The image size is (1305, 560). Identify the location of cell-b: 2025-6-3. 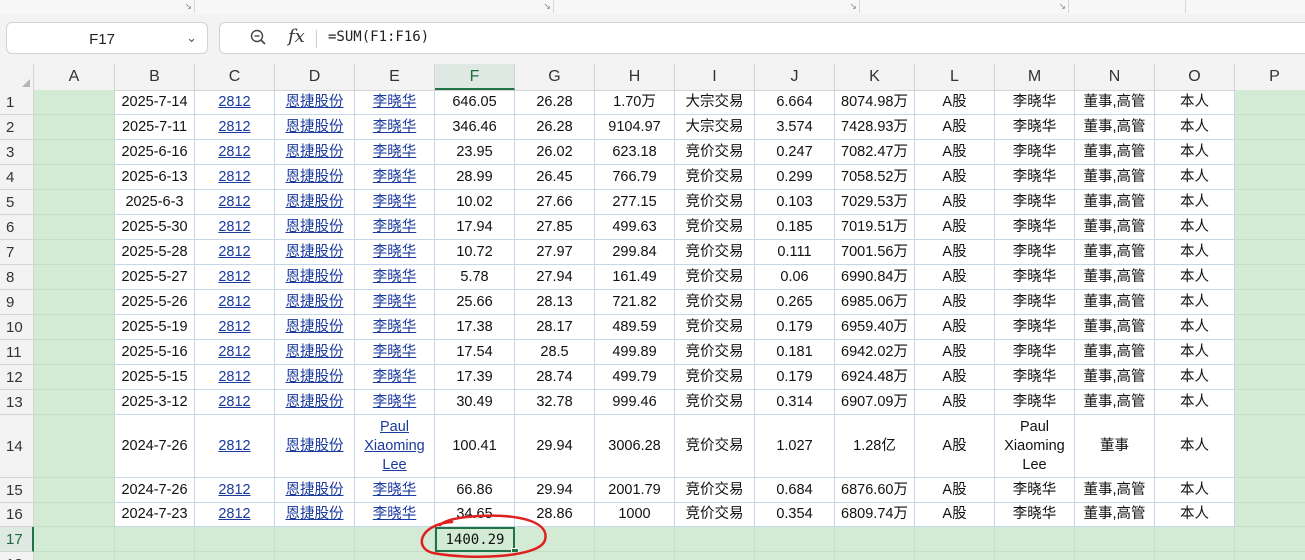
(155, 202).